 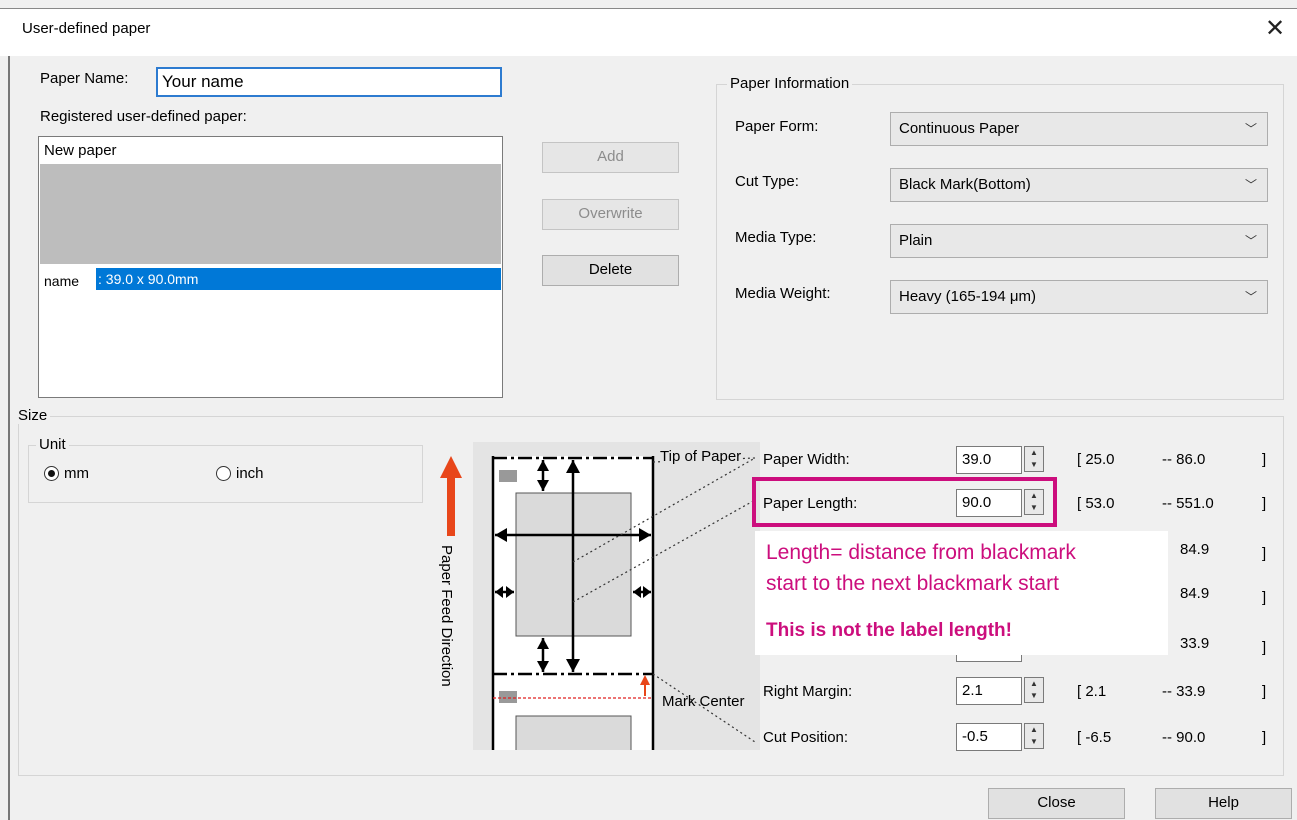 I want to click on cut-type-select: Black Mark(Bottom) ﹀, so click(x=1079, y=185).